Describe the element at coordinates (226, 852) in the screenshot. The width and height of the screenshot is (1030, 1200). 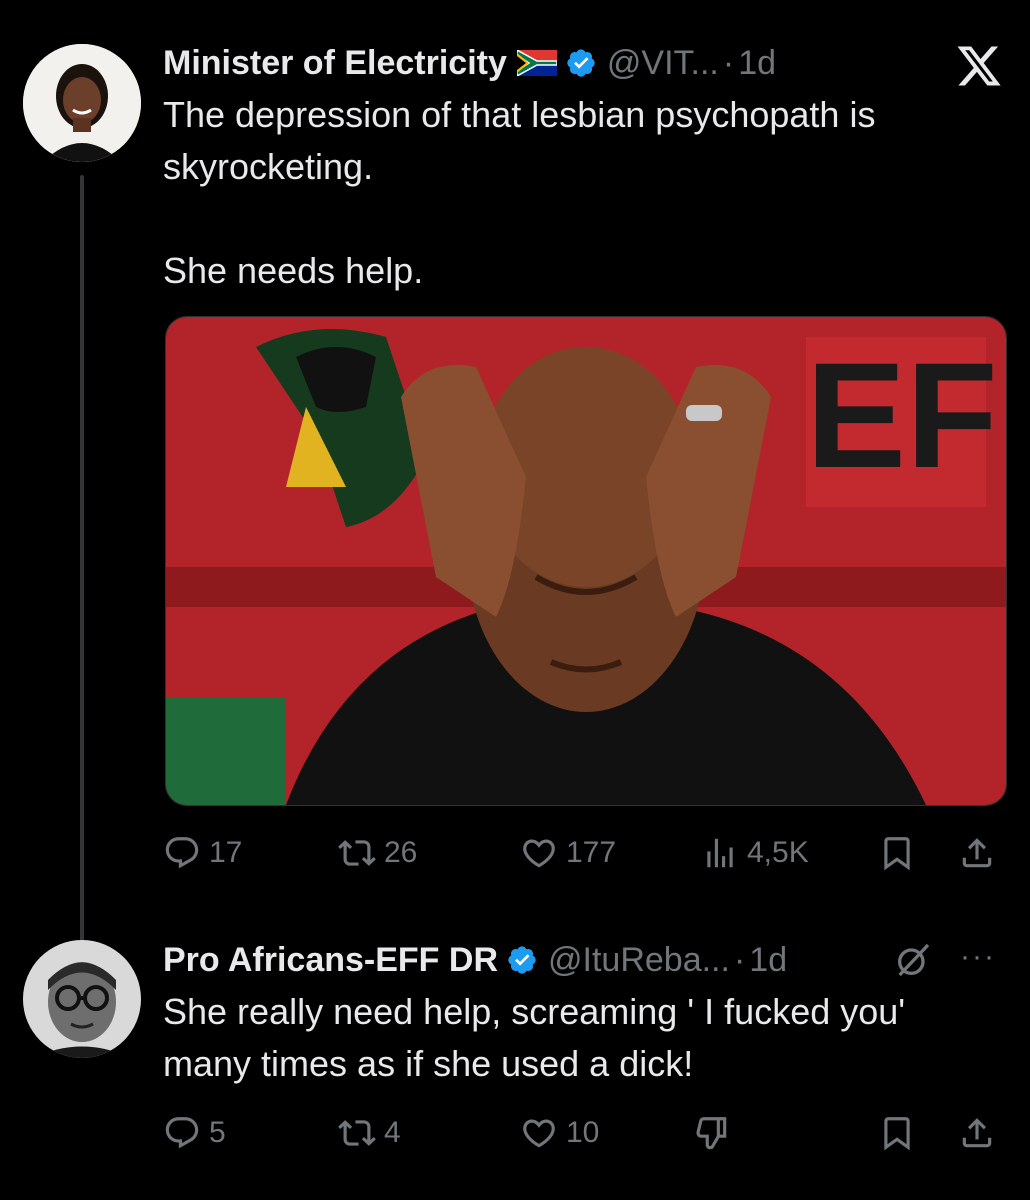
I see `reply-count: 17` at that location.